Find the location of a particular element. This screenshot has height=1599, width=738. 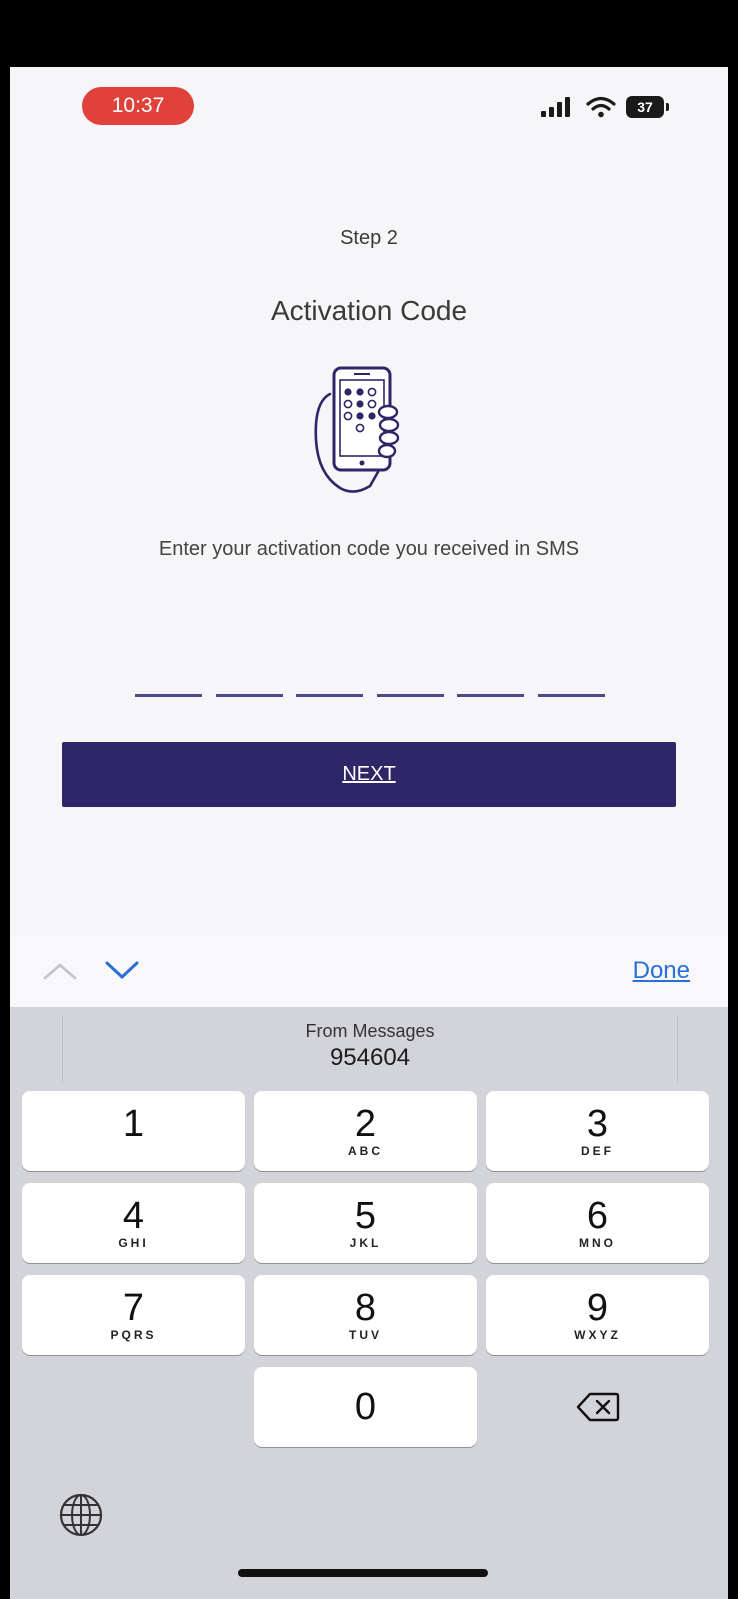

key-8: 8 TUV is located at coordinates (365, 1315).